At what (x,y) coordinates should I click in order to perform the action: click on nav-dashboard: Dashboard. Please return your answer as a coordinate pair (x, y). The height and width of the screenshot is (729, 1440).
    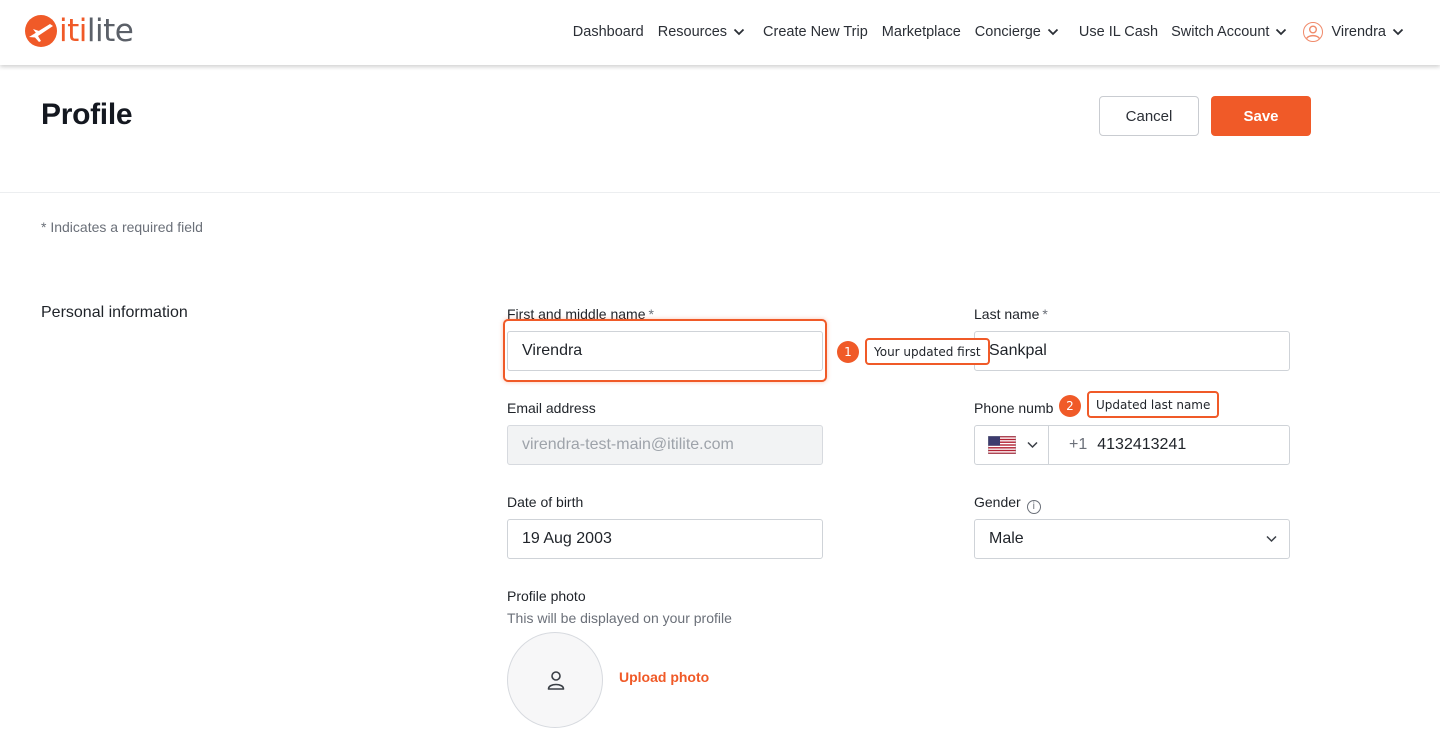
    Looking at the image, I should click on (608, 32).